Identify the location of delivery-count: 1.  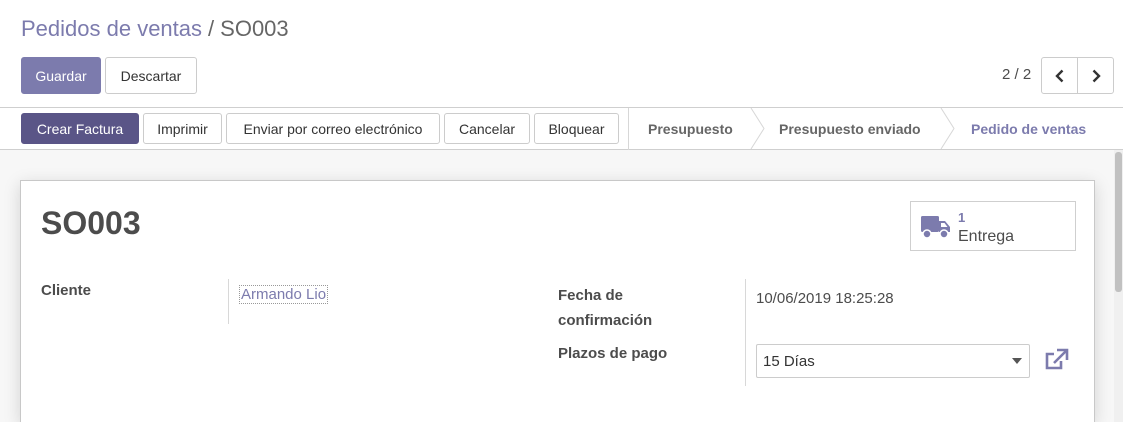
(962, 217).